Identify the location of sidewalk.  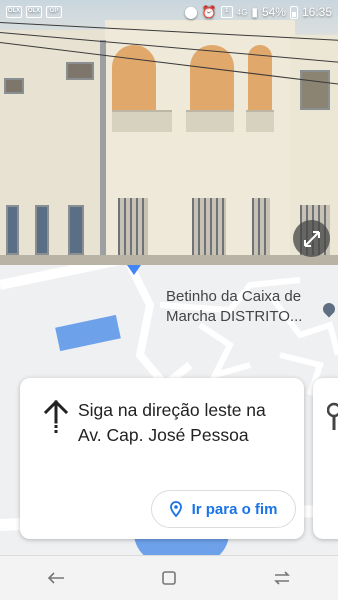
(169, 260).